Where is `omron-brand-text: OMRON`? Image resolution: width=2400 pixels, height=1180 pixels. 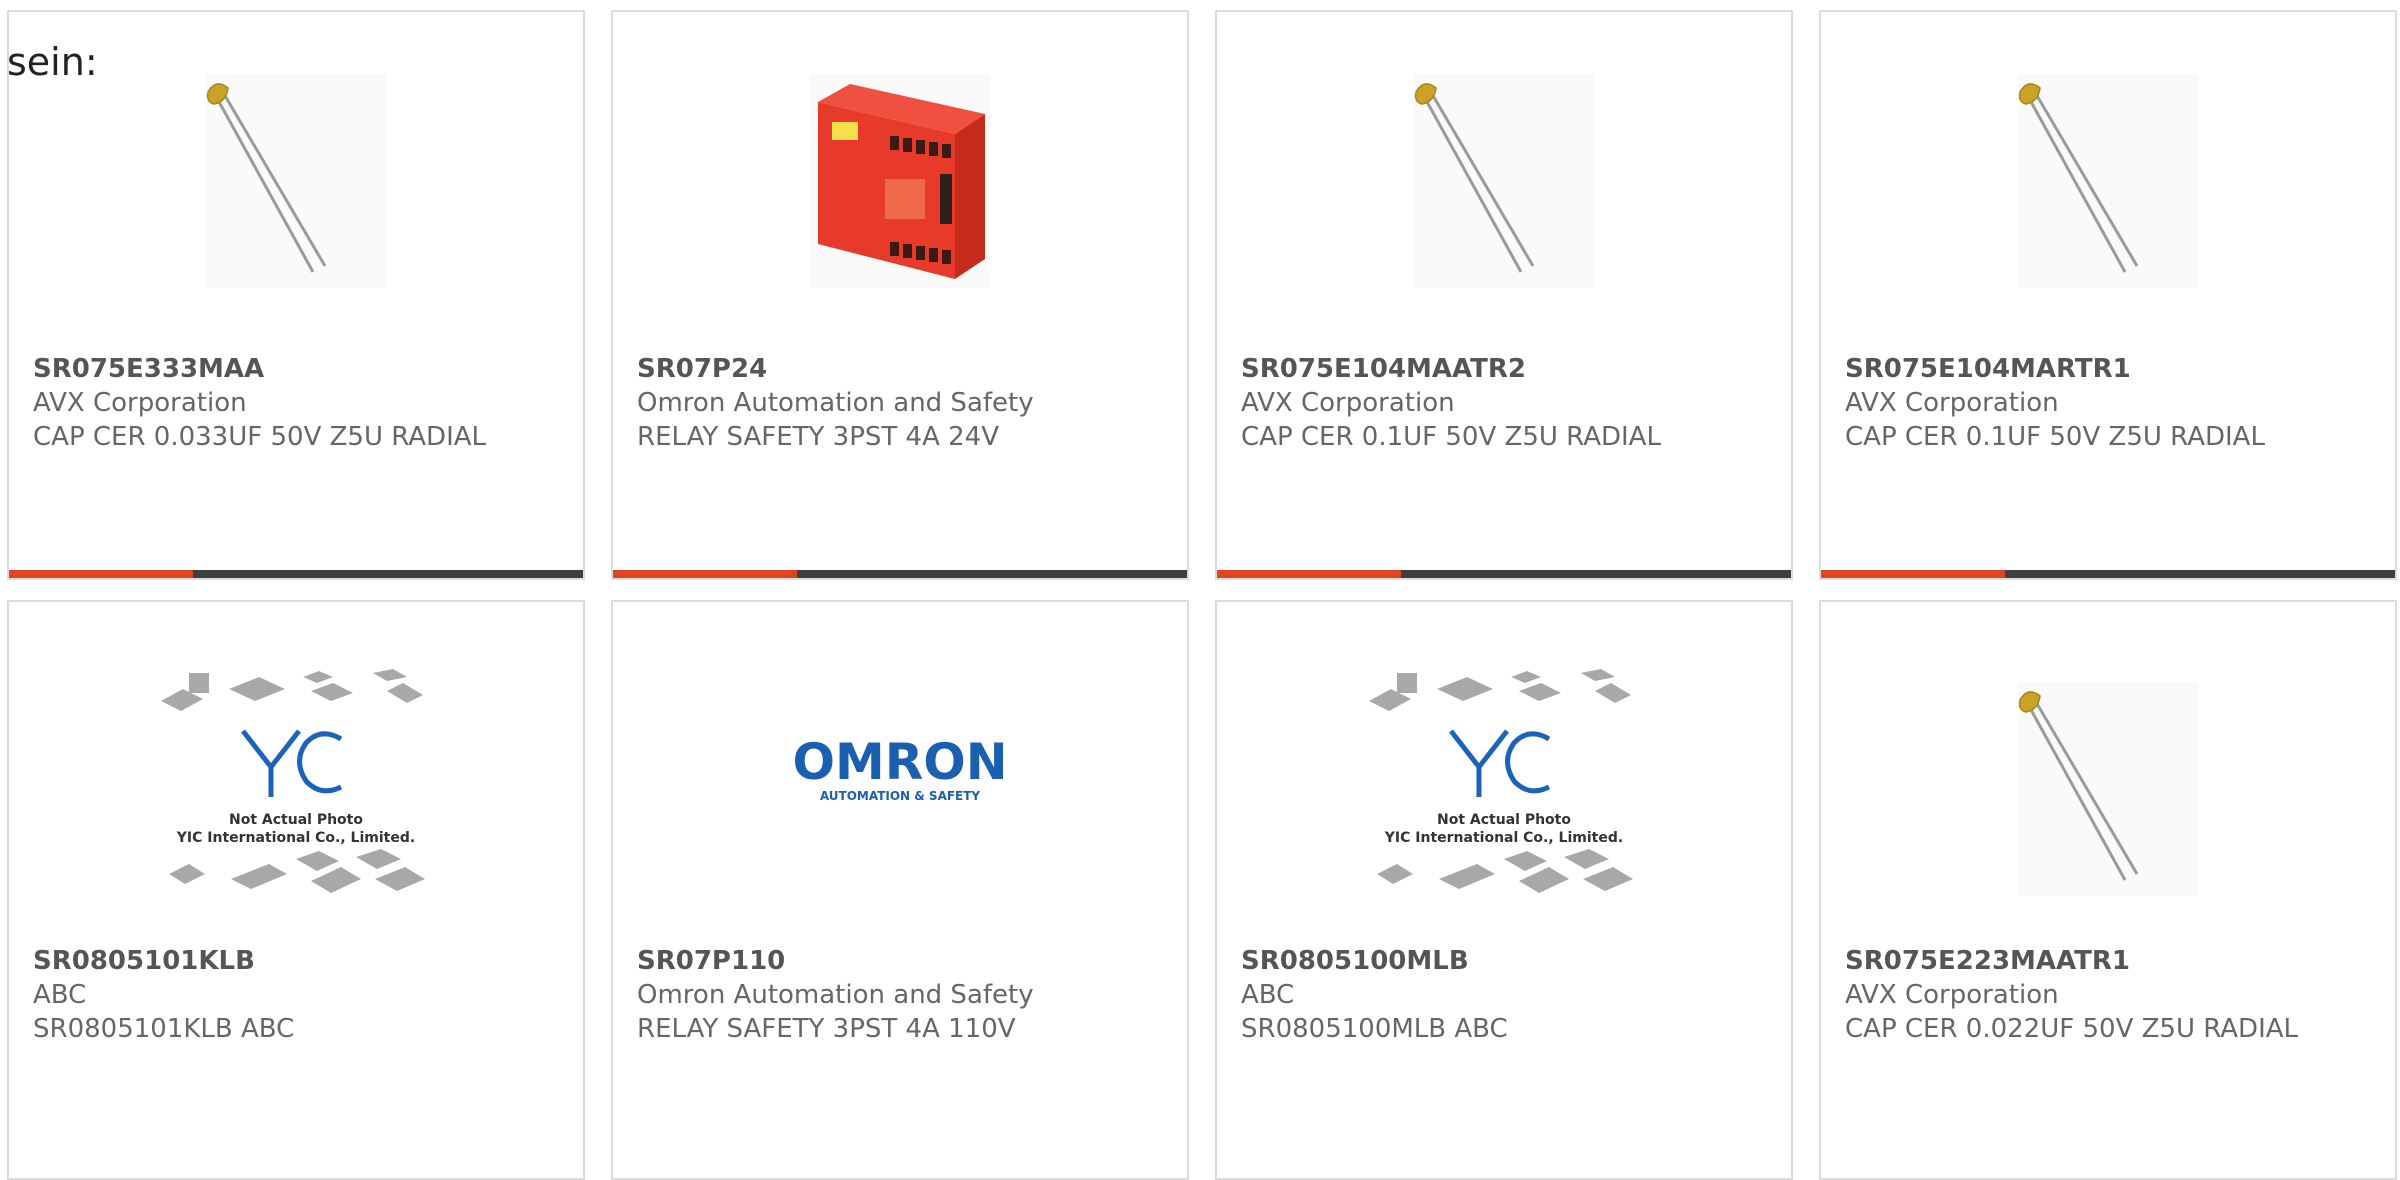
omron-brand-text: OMRON is located at coordinates (899, 762).